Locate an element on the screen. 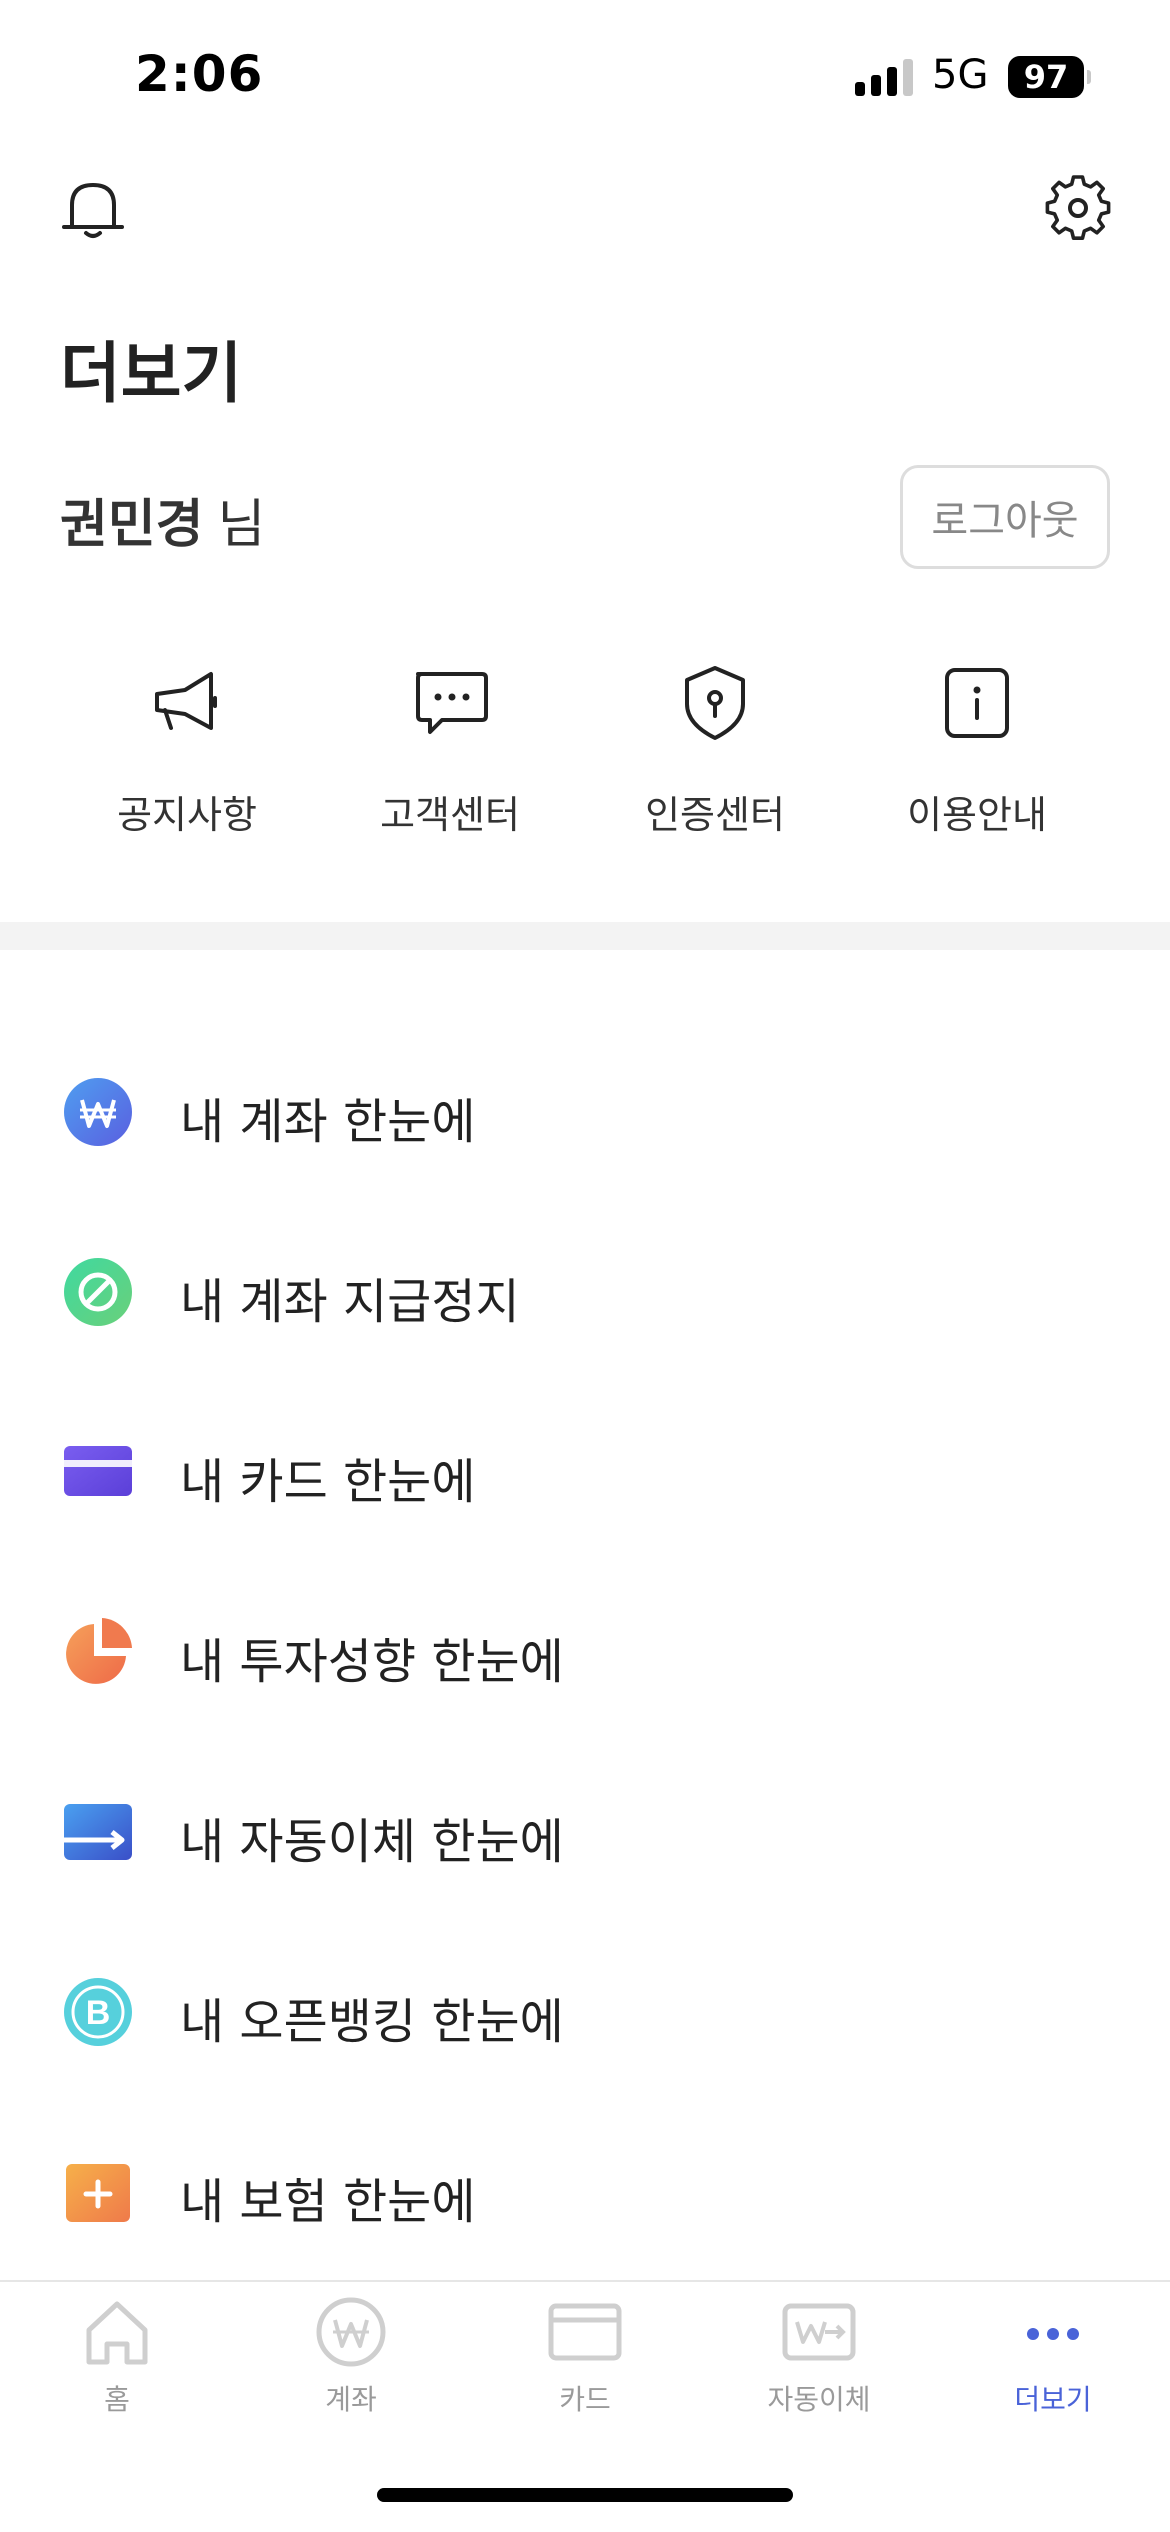 This screenshot has height=2532, width=1170. page-title: 더보기 is located at coordinates (151, 373).